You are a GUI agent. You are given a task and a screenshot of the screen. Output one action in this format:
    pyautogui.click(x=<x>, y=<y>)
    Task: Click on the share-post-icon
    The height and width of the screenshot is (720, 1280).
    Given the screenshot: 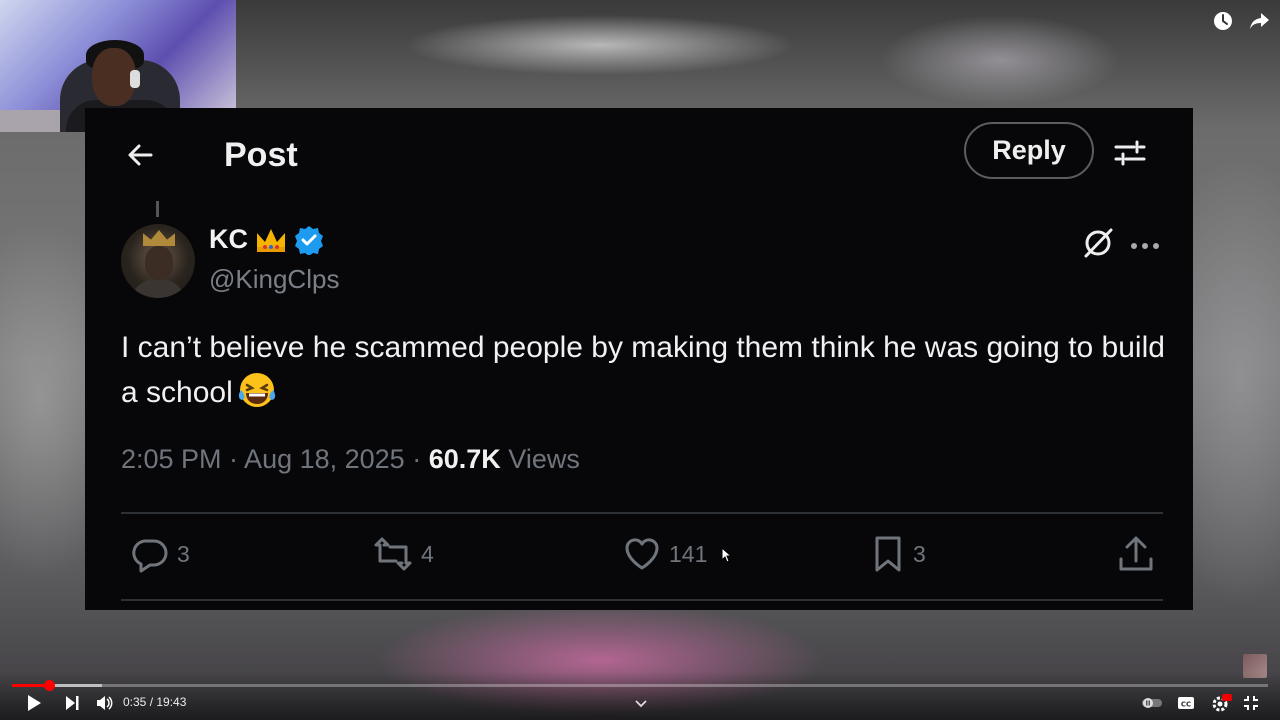 What is the action you would take?
    pyautogui.click(x=1136, y=554)
    